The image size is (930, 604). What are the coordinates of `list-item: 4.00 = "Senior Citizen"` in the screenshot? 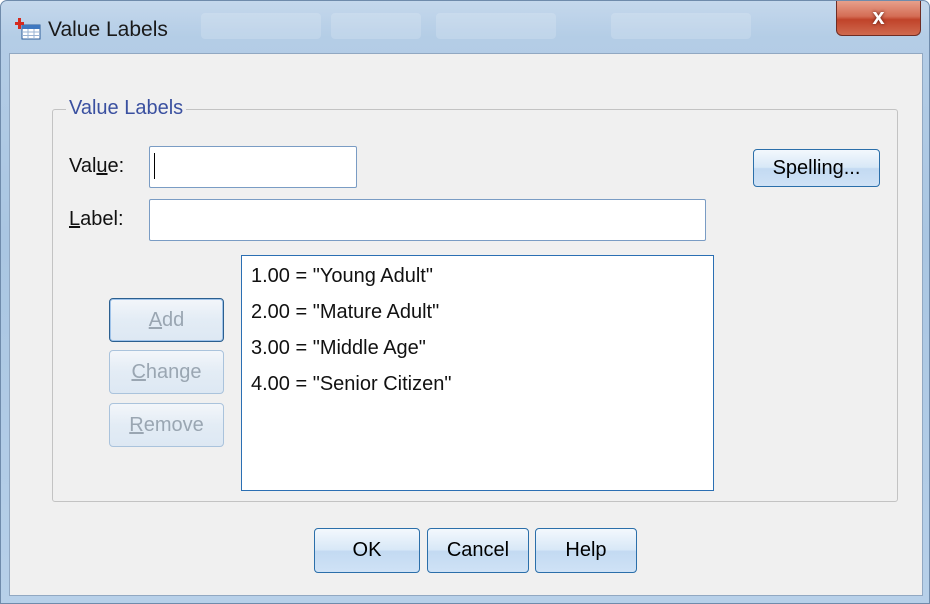 It's located at (351, 384).